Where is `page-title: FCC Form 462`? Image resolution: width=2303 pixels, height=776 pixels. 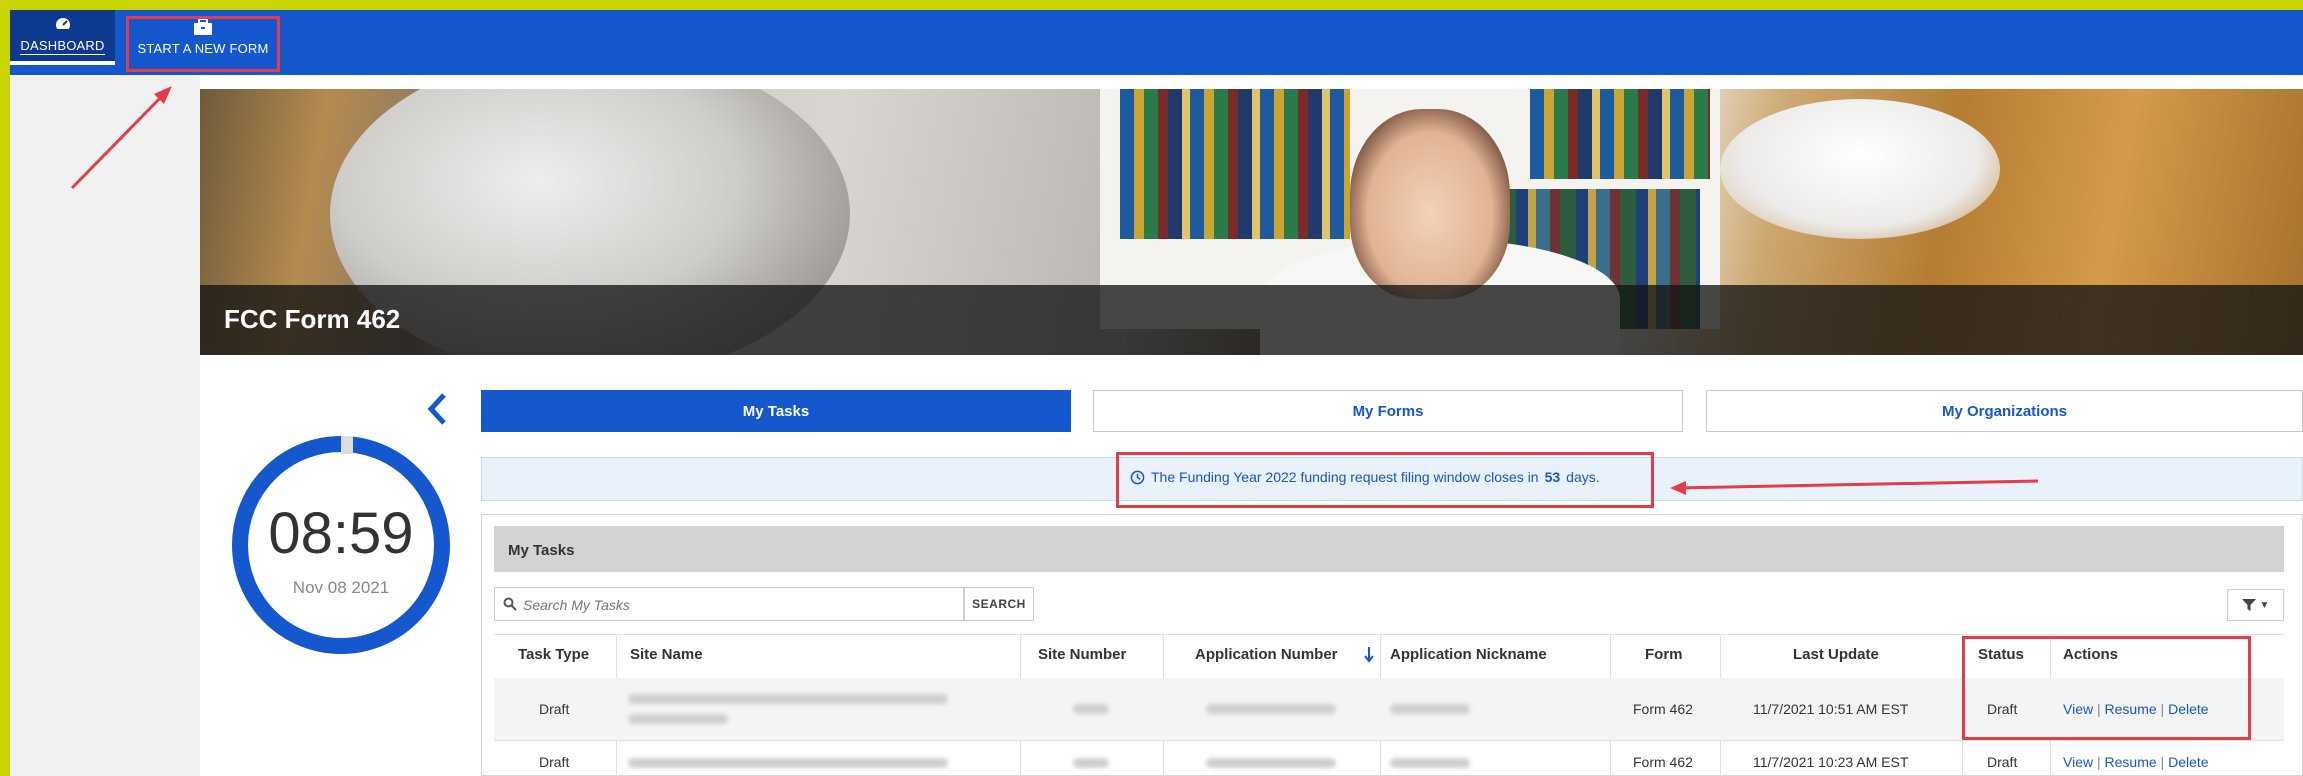
page-title: FCC Form 462 is located at coordinates (312, 319).